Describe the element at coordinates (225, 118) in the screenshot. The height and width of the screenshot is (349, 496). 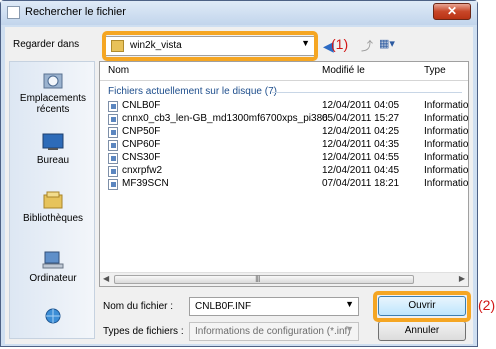
I see `file-name: cnnx0_cb3_len-GB_md1300mf6700xps_pi386` at that location.